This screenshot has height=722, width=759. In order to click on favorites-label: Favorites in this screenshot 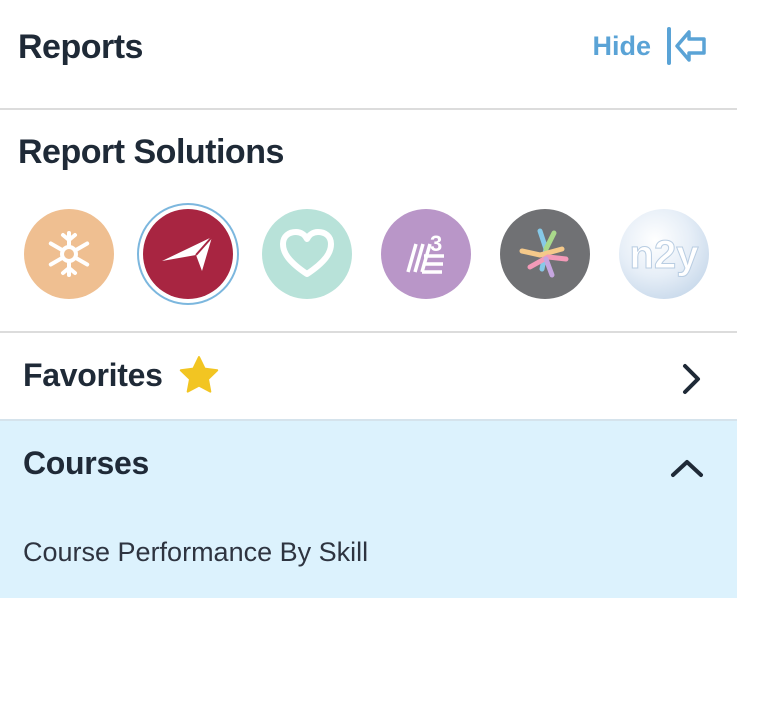, I will do `click(93, 375)`.